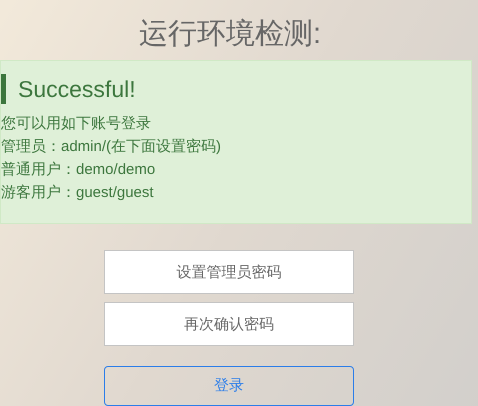  I want to click on password-field: 再次确认密码, so click(229, 324).